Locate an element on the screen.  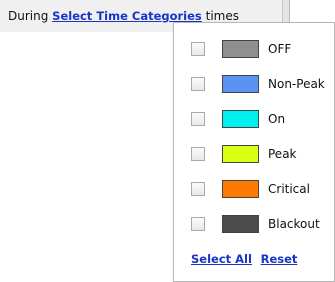
category-option-off: OFF is located at coordinates (254, 49).